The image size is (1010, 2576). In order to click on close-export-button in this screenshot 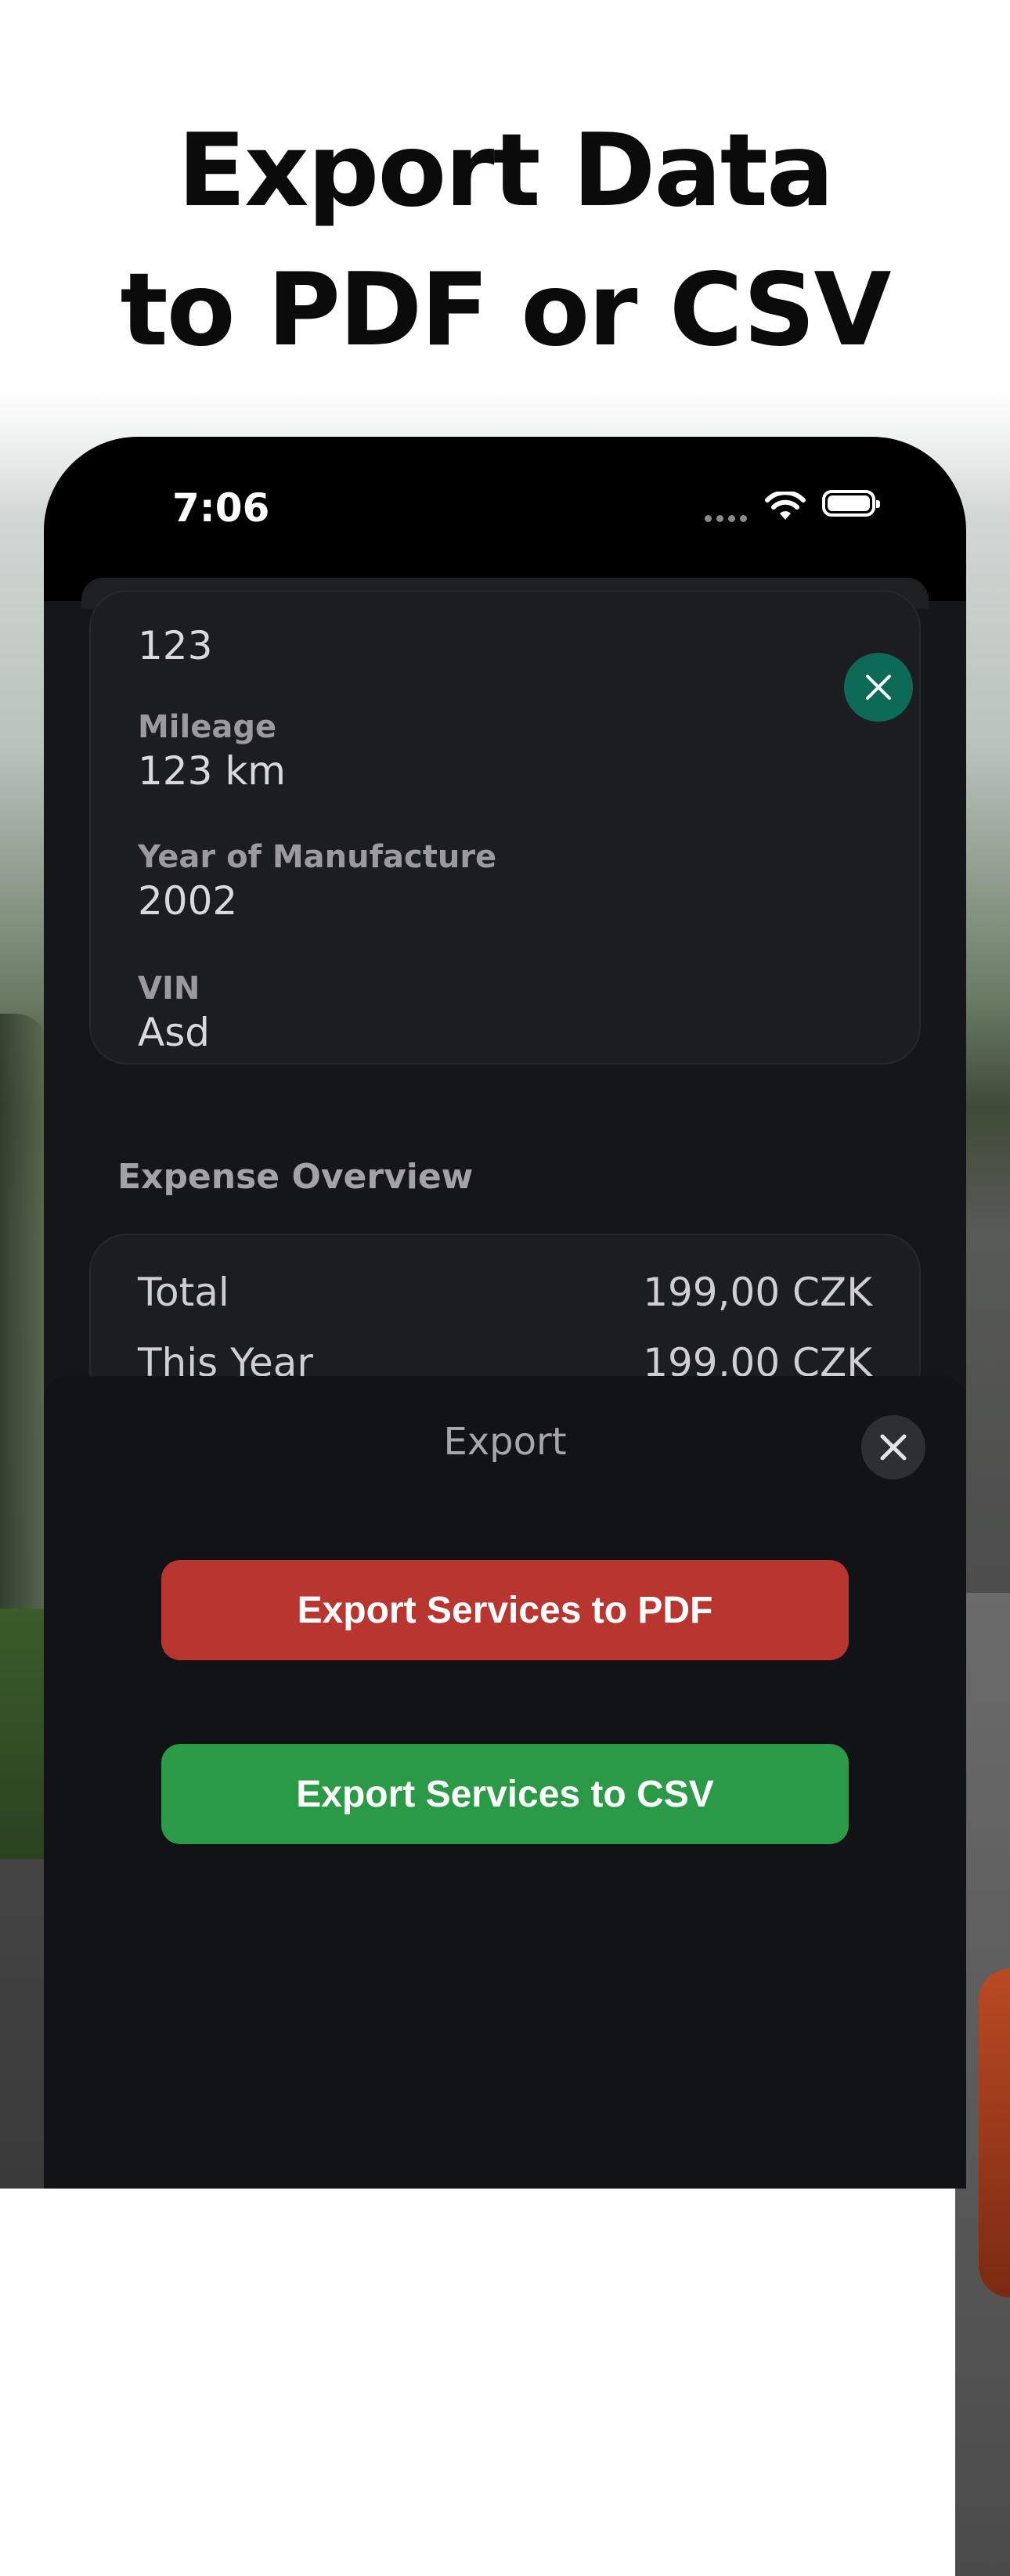, I will do `click(893, 1447)`.